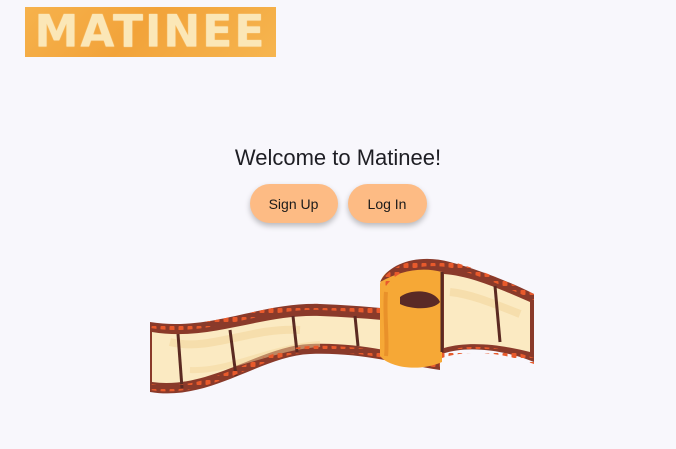 Image resolution: width=676 pixels, height=449 pixels. What do you see at coordinates (338, 157) in the screenshot?
I see `welcome-heading: Welcome to Matinee!` at bounding box center [338, 157].